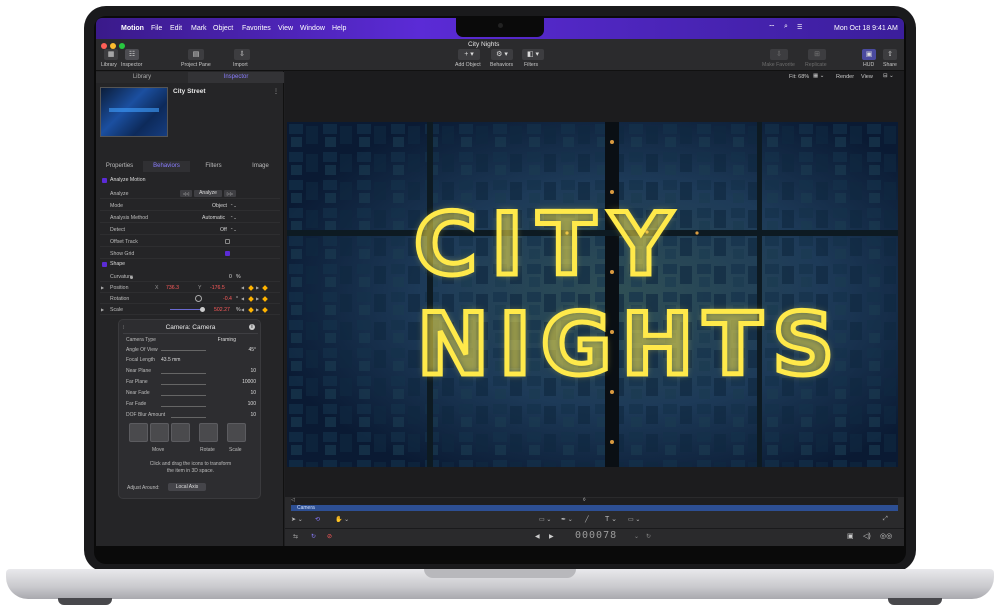 The width and height of the screenshot is (1000, 616). I want to click on add-object-icon: + ▾, so click(469, 54).